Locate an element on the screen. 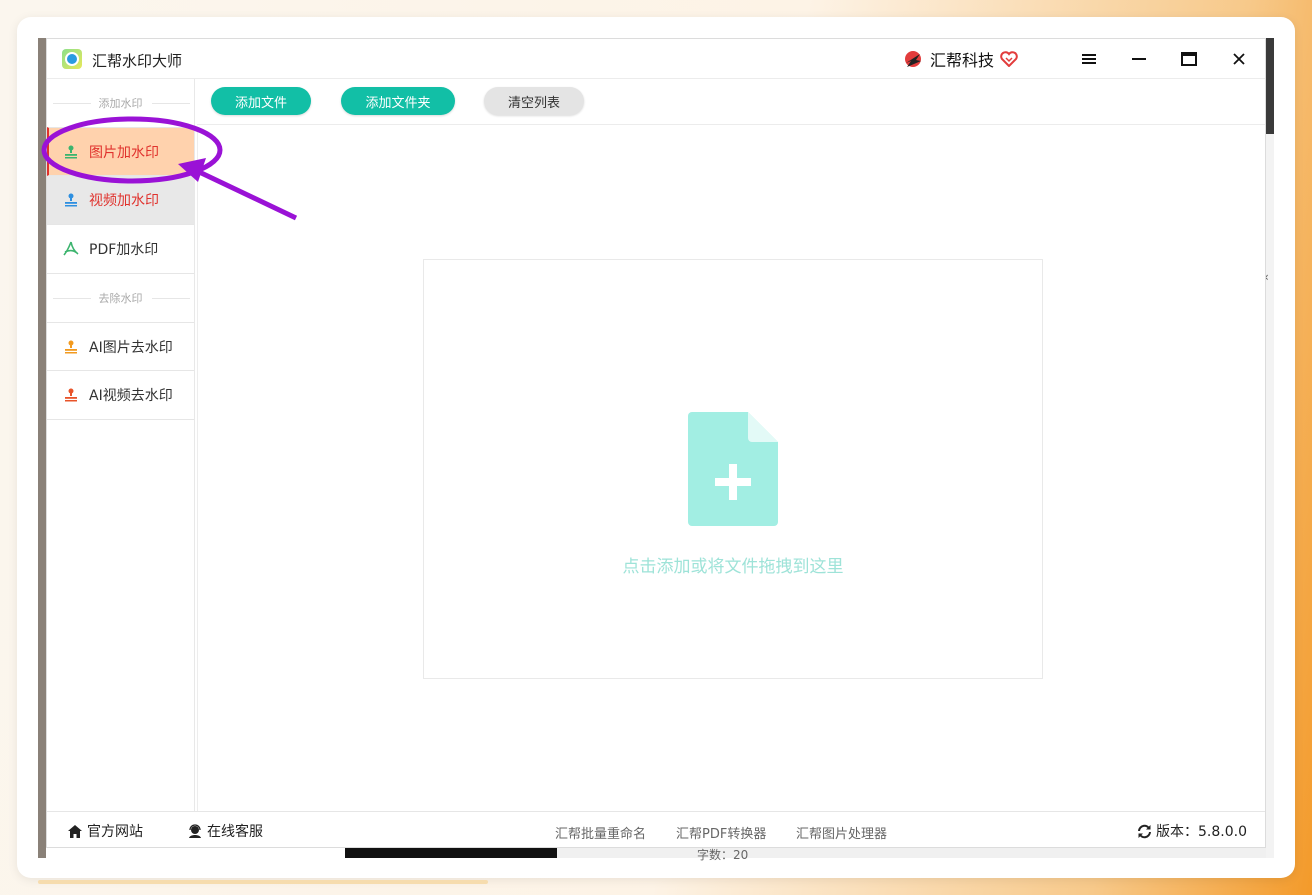 This screenshot has height=895, width=1312. close-icon is located at coordinates (1239, 59).